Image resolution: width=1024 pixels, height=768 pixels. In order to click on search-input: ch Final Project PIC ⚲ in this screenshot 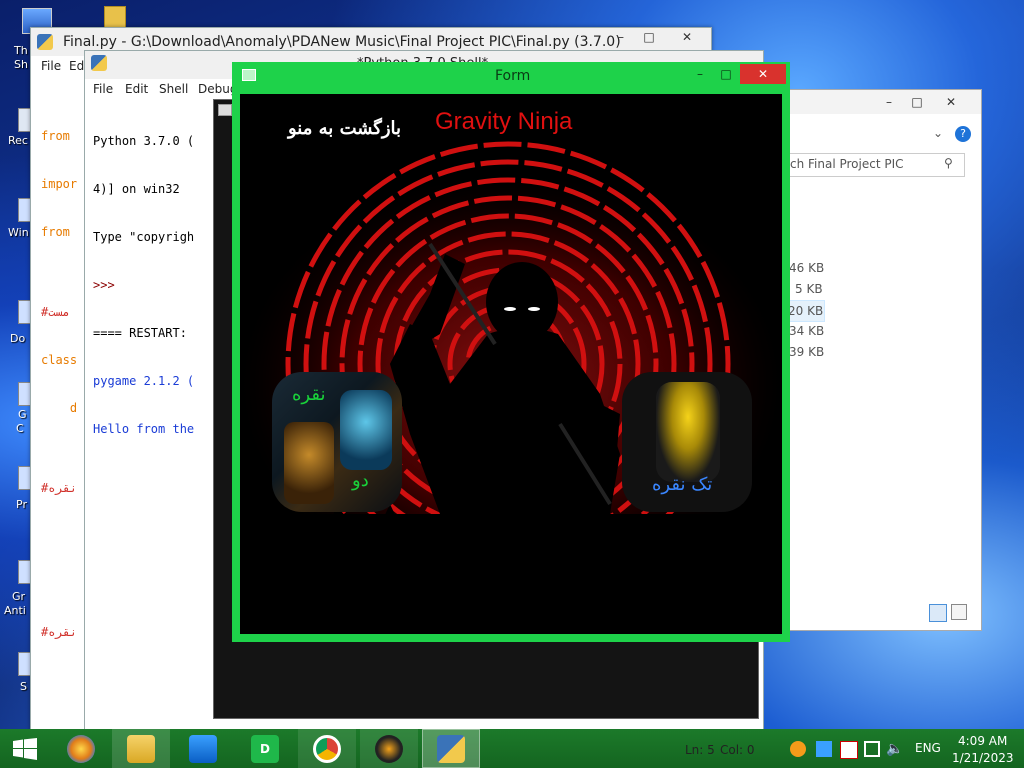, I will do `click(874, 165)`.